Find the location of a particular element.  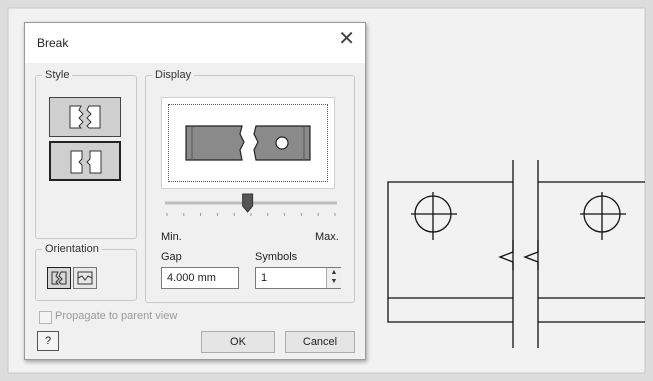

gap-label: Gap is located at coordinates (171, 257).